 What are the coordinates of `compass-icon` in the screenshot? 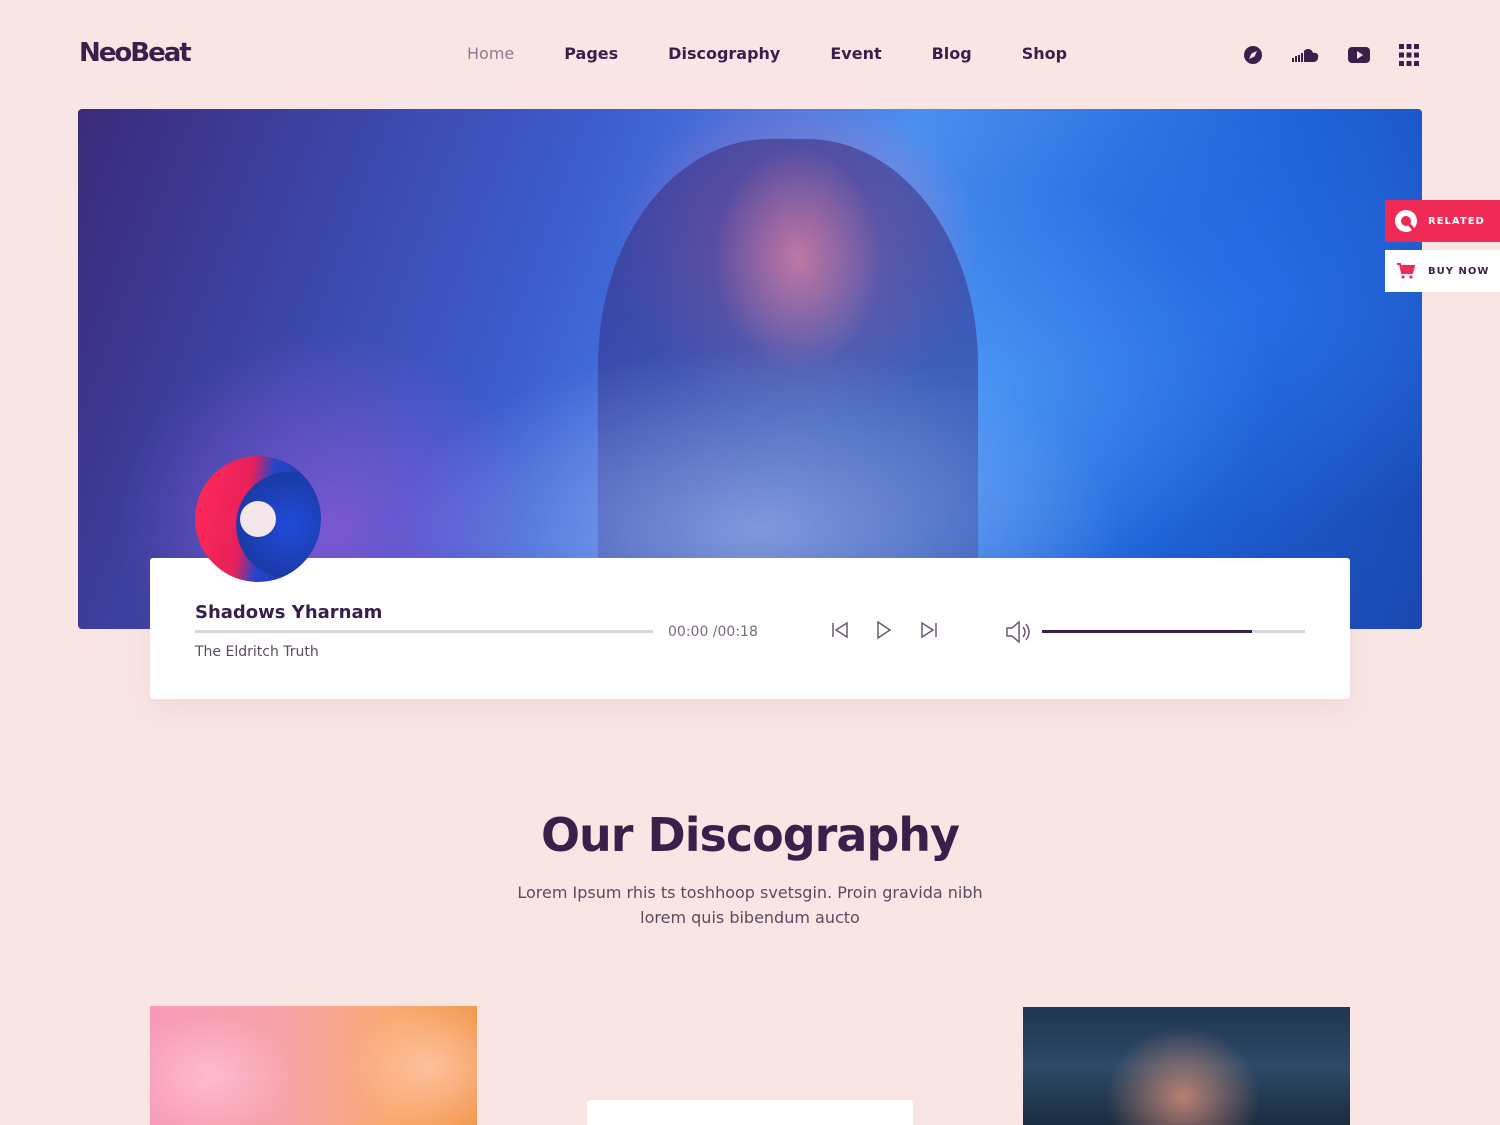 It's located at (1253, 55).